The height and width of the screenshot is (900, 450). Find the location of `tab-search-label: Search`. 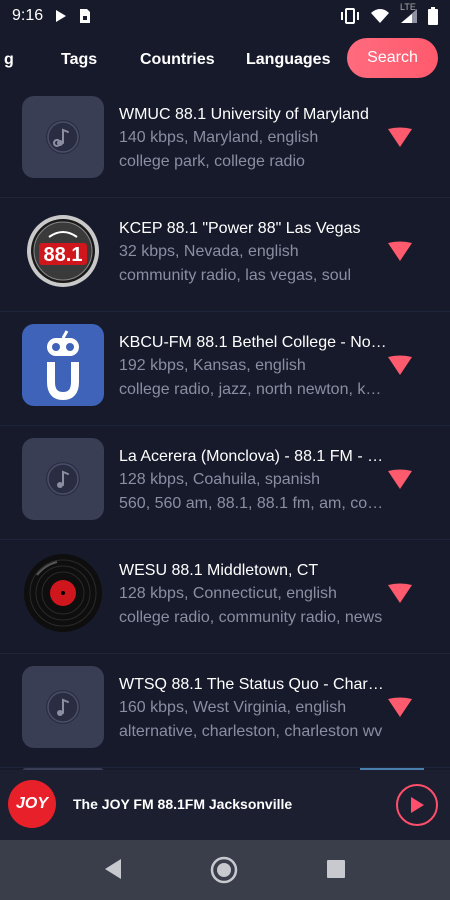

tab-search-label: Search is located at coordinates (392, 57).